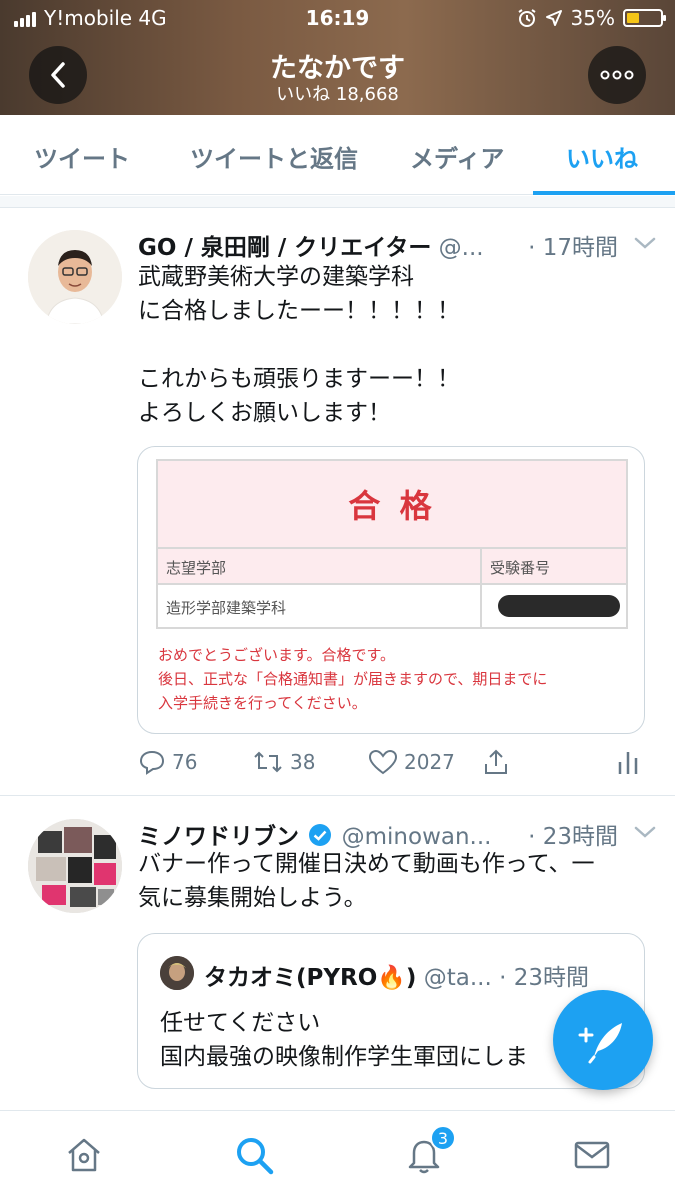  Describe the element at coordinates (398, 834) in the screenshot. I see `tweet-header: ミノワドリブン @minowan... · 23時間` at that location.